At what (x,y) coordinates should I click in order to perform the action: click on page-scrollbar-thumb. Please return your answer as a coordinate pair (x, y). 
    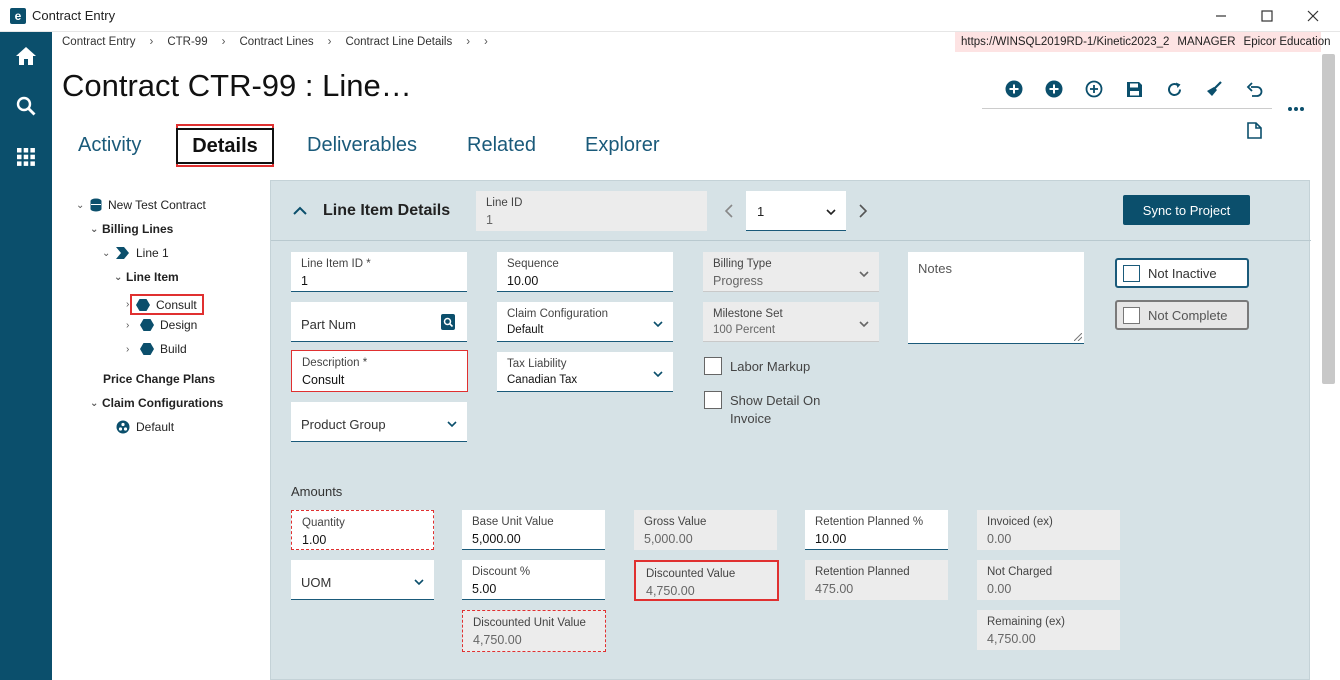
    Looking at the image, I should click on (1328, 219).